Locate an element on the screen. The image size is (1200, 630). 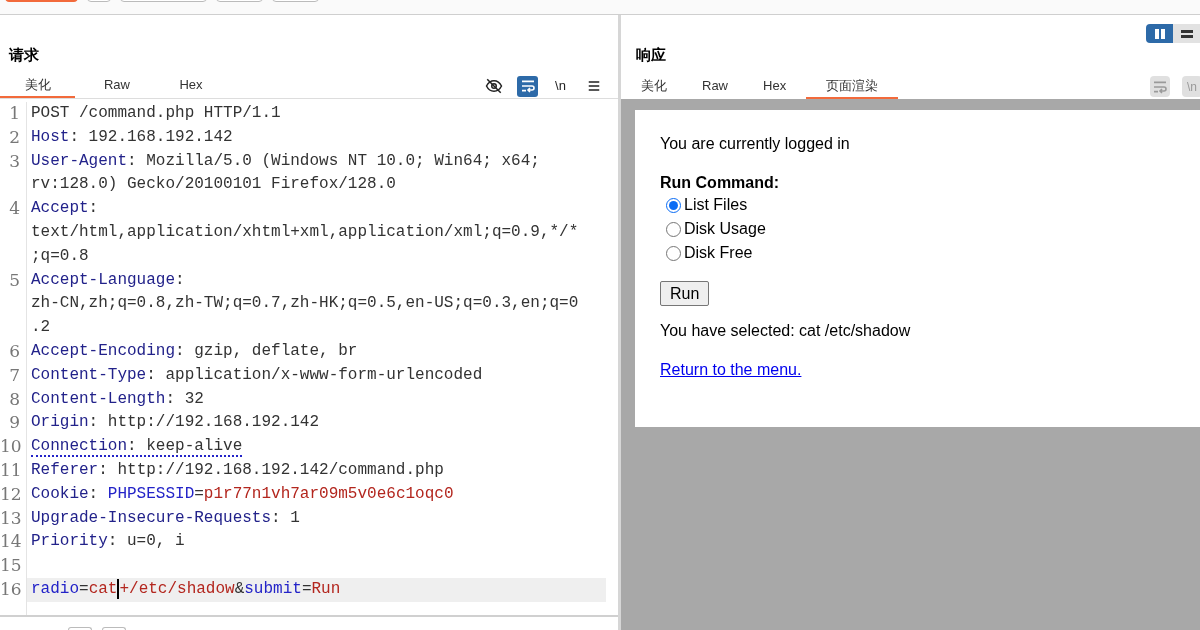
text-cursor is located at coordinates (118, 588).